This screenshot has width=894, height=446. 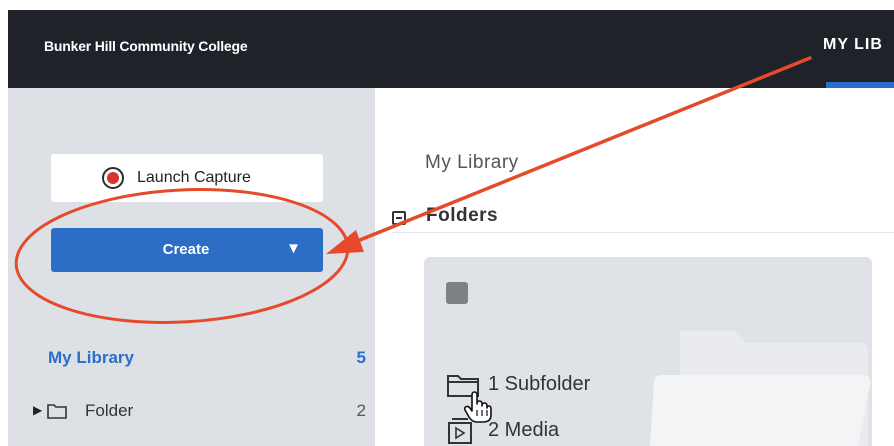 What do you see at coordinates (860, 85) in the screenshot?
I see `active-tab-indicator` at bounding box center [860, 85].